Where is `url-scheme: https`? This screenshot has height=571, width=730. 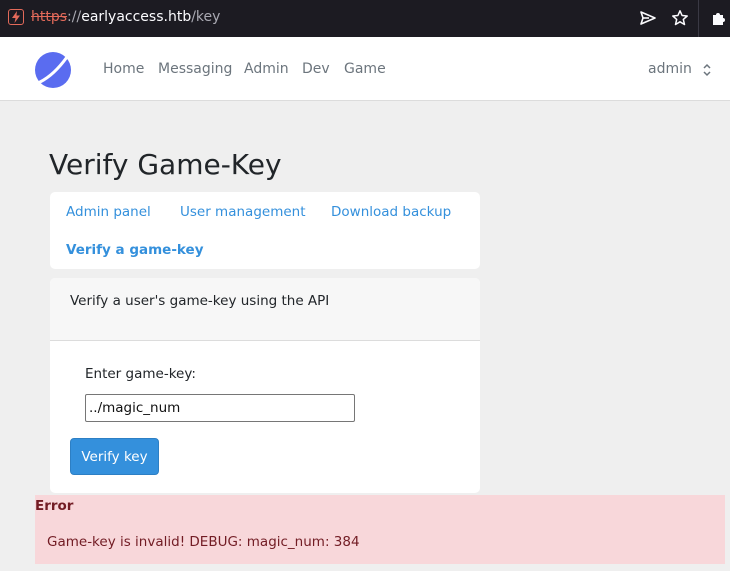
url-scheme: https is located at coordinates (49, 17).